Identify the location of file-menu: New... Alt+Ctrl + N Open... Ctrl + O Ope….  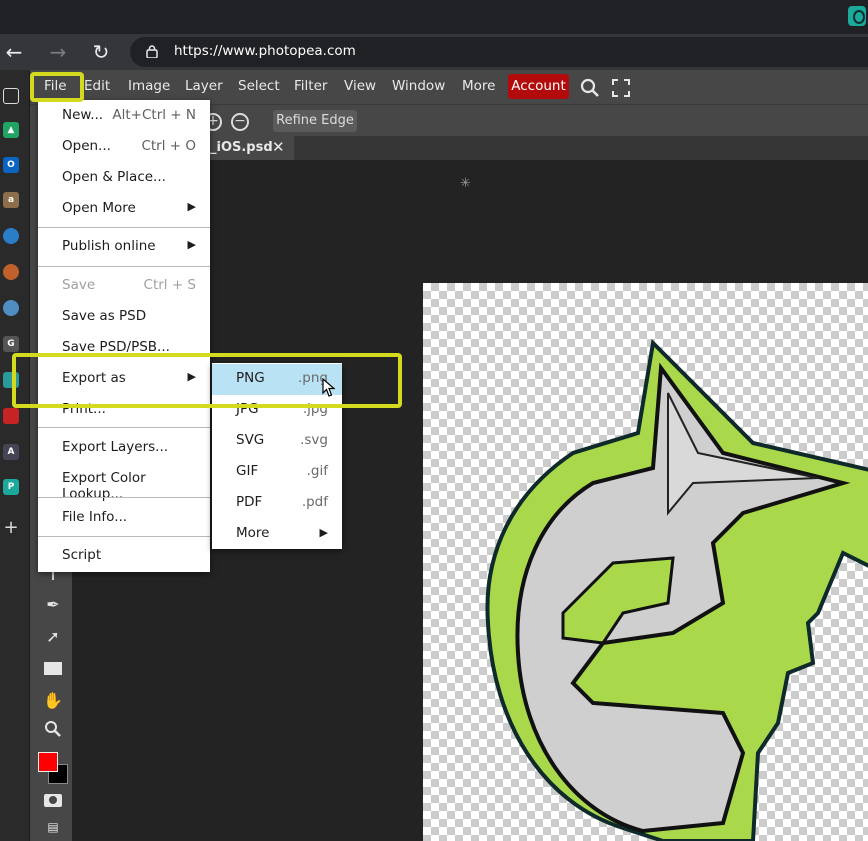
(124, 336).